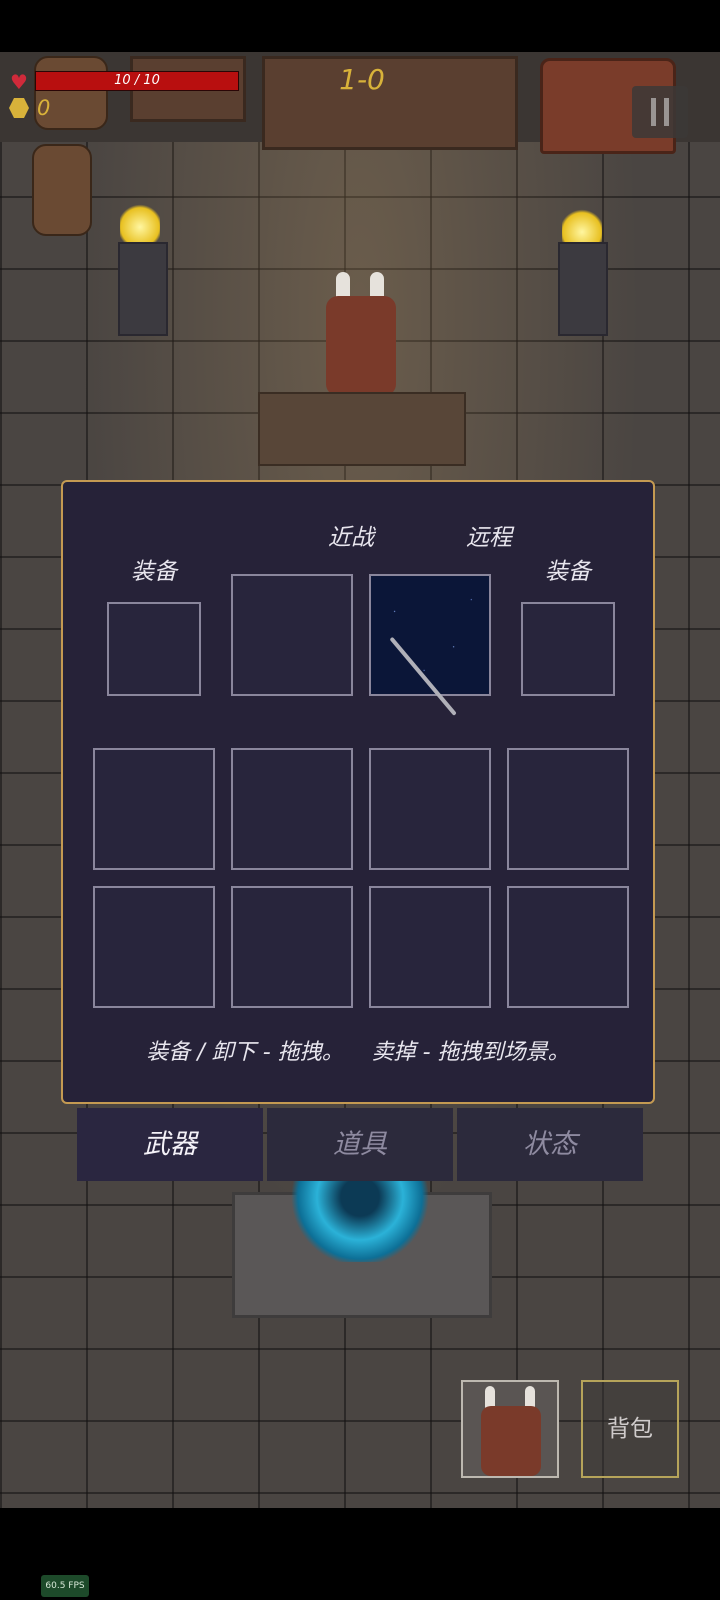 This screenshot has height=1600, width=720. I want to click on melee-slot, so click(292, 635).